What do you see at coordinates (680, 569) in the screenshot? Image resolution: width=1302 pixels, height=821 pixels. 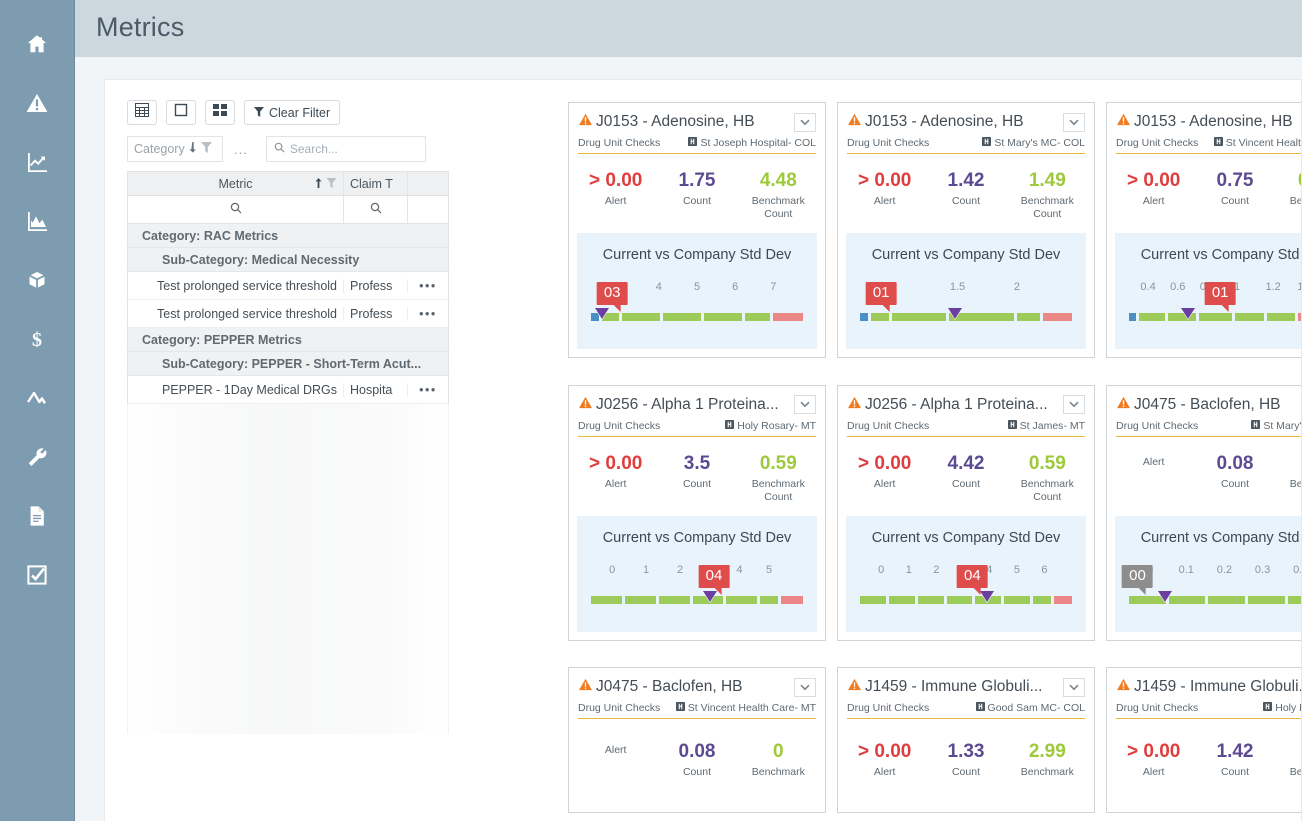 I see `gauge-tick-label: 2` at bounding box center [680, 569].